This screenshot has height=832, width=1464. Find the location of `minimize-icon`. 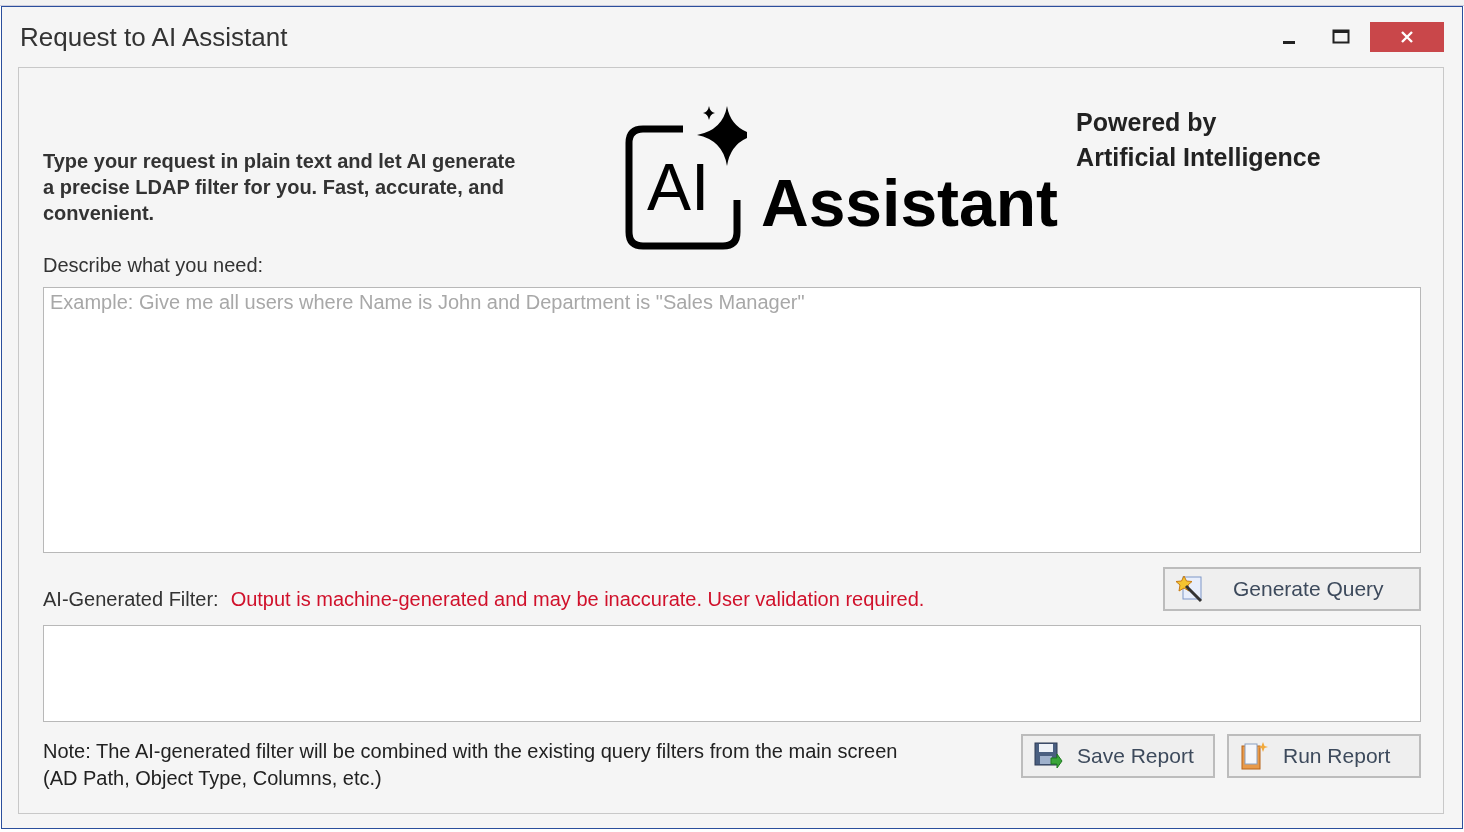

minimize-icon is located at coordinates (1289, 42).